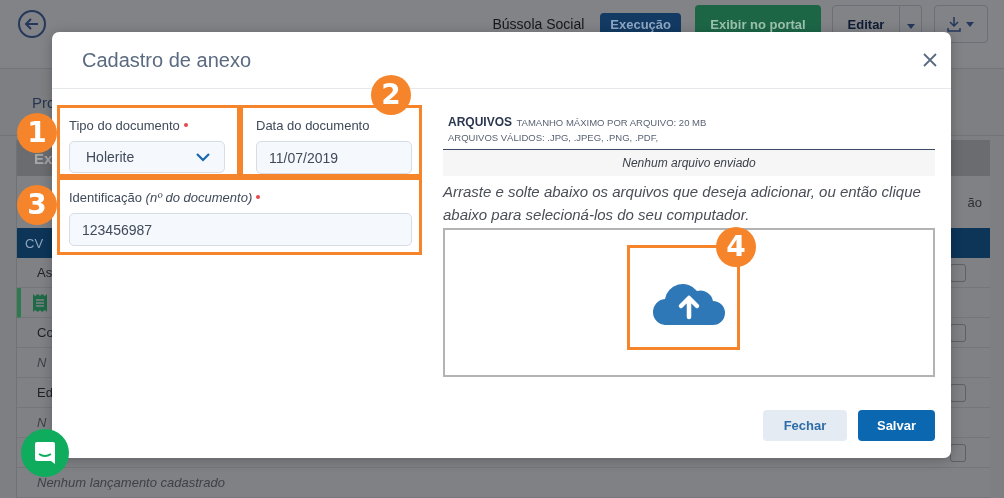  I want to click on valid-types-note: ARQUIVOS VÁLIDOS: .JPG, .JPEG, .PNG, .PDF,, so click(553, 137).